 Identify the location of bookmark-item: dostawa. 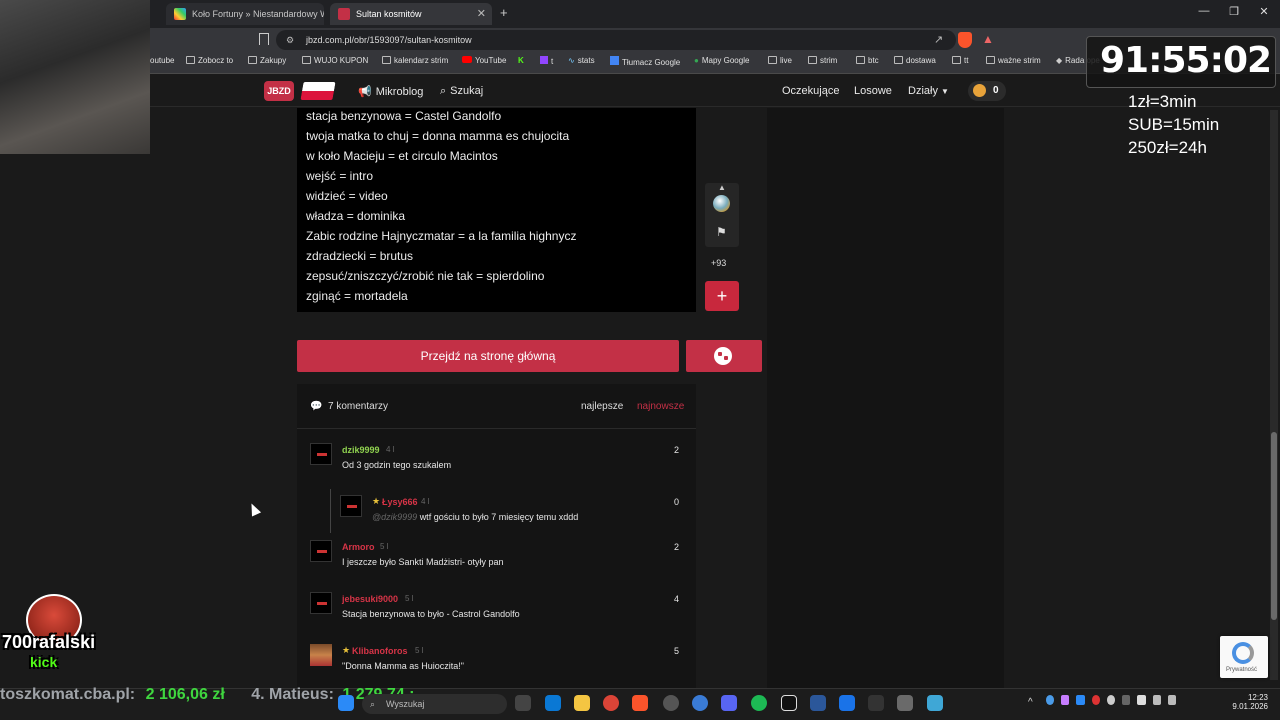
(915, 60).